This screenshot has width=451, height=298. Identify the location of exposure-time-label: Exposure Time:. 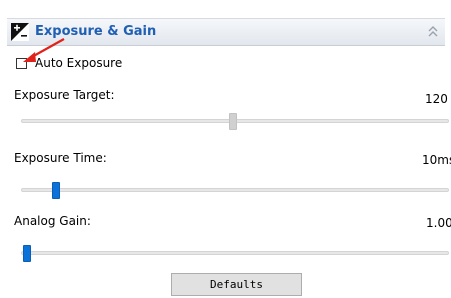
(60, 158).